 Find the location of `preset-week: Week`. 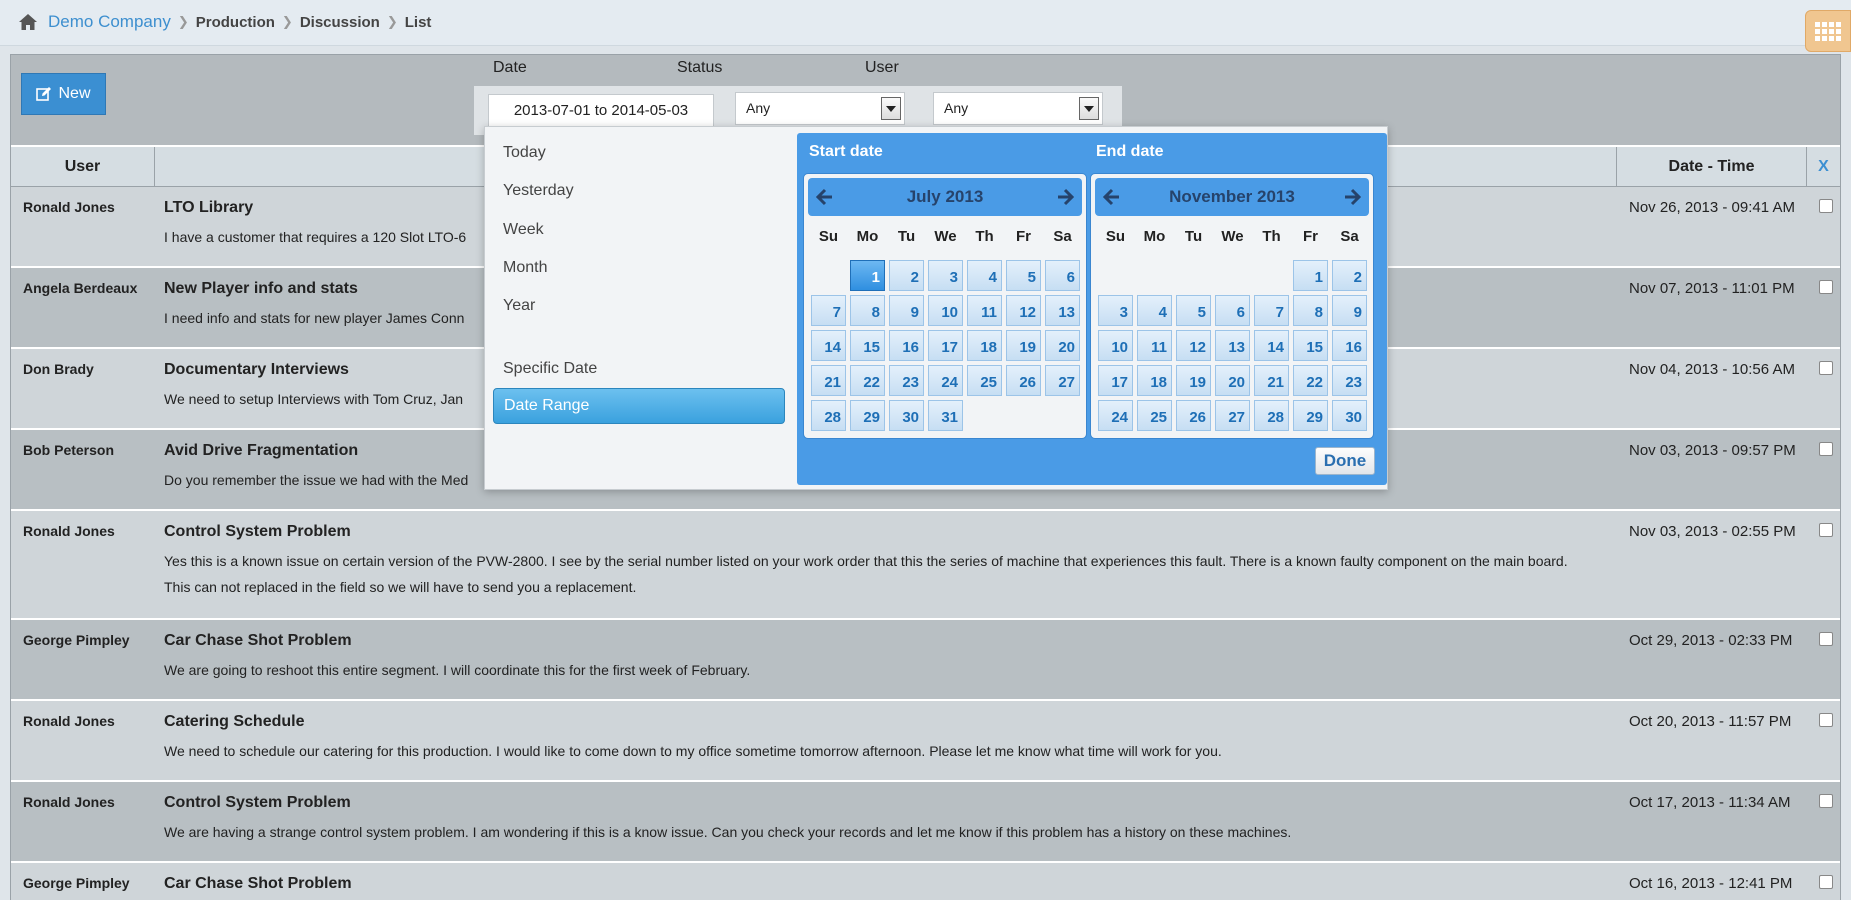

preset-week: Week is located at coordinates (639, 230).